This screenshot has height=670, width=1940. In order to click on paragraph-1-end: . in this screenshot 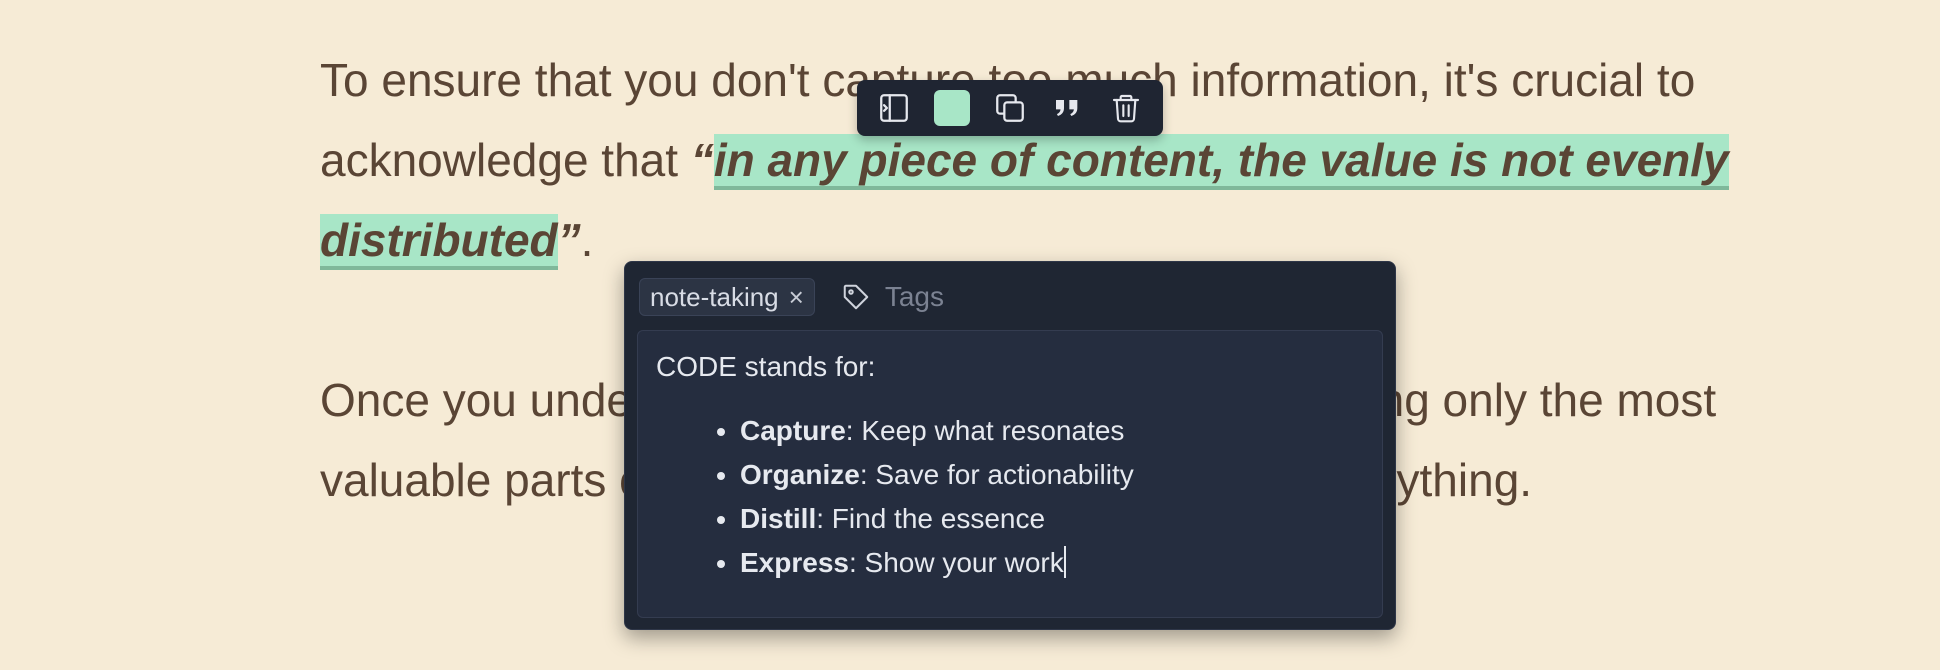, I will do `click(587, 240)`.